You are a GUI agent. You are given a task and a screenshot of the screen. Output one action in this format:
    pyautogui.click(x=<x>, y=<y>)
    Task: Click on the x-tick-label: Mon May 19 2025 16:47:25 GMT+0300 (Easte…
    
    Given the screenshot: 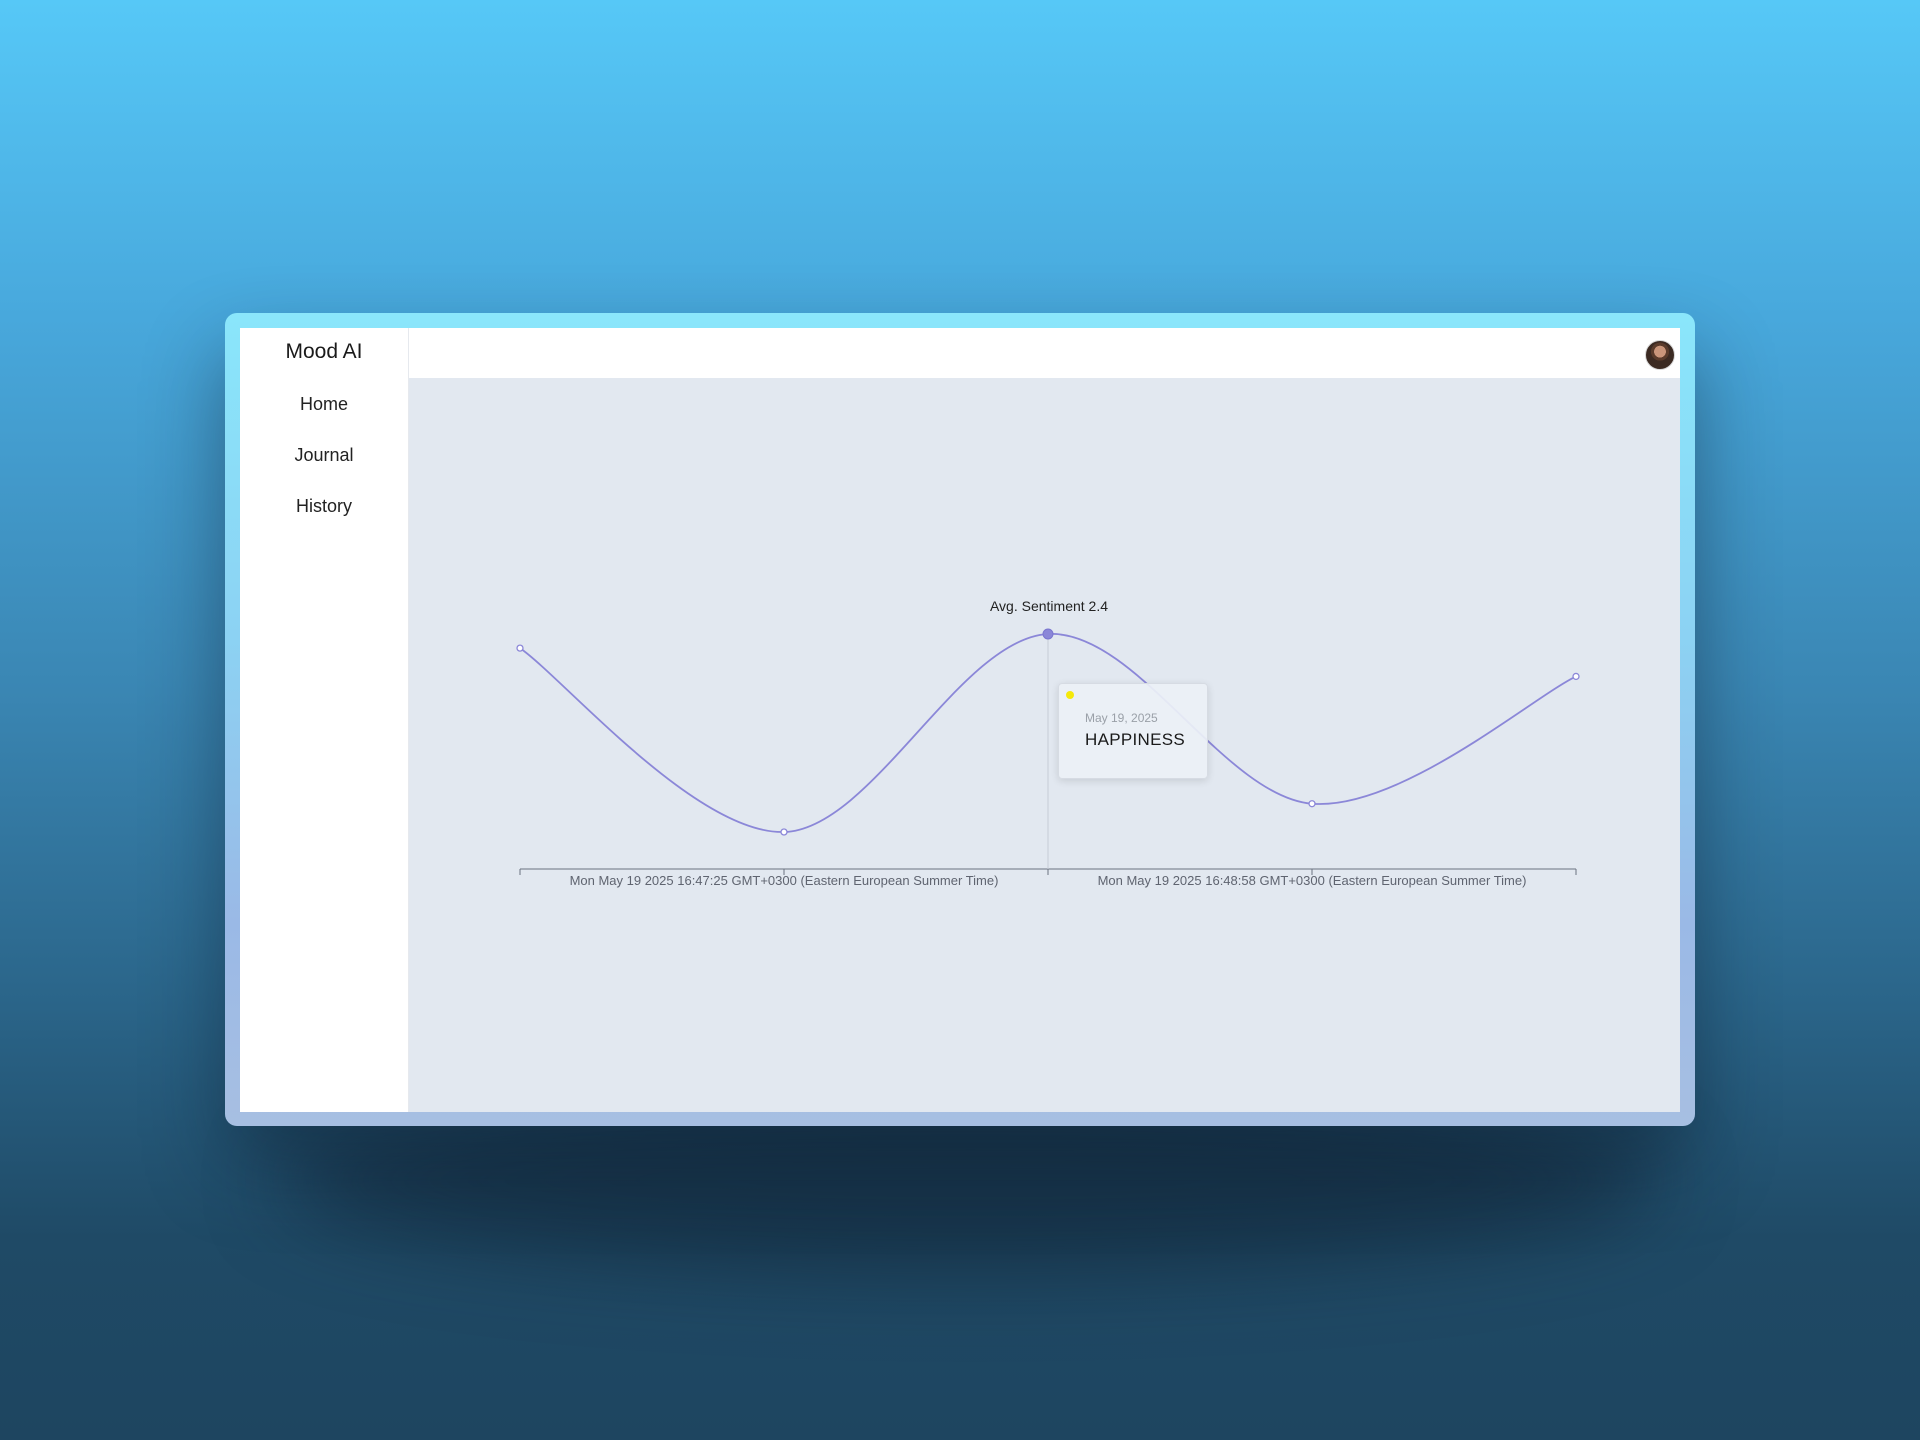 What is the action you would take?
    pyautogui.click(x=784, y=880)
    